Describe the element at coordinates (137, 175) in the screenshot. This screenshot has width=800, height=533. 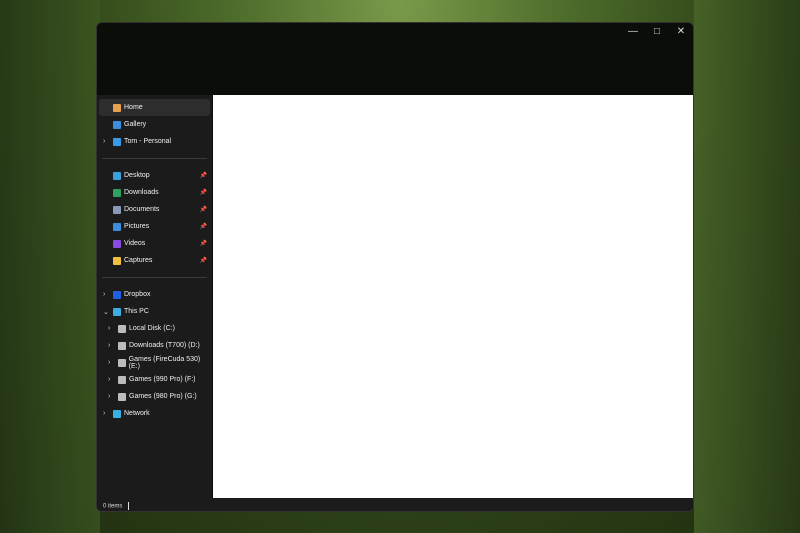
I see `sidebar-item-label: Desktop` at that location.